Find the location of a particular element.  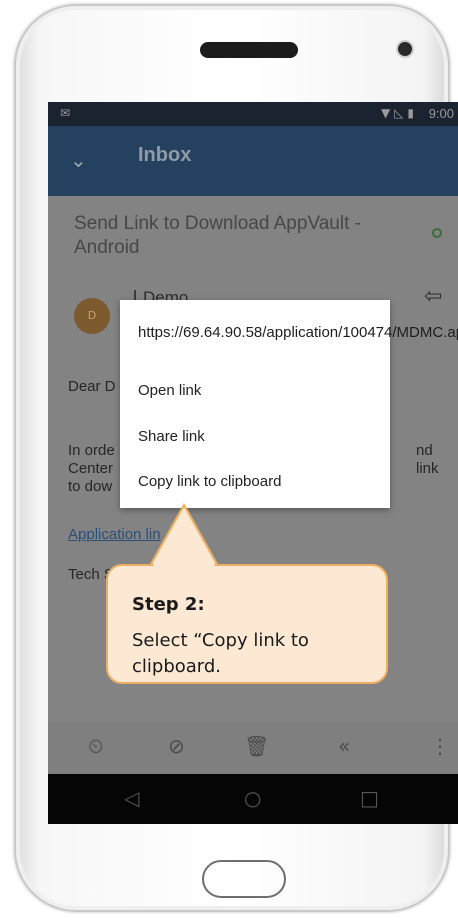

app-bar-title: Inbox is located at coordinates (165, 155).